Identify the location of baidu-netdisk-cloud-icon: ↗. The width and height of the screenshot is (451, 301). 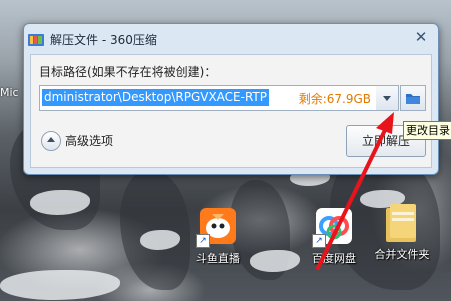
(333, 227).